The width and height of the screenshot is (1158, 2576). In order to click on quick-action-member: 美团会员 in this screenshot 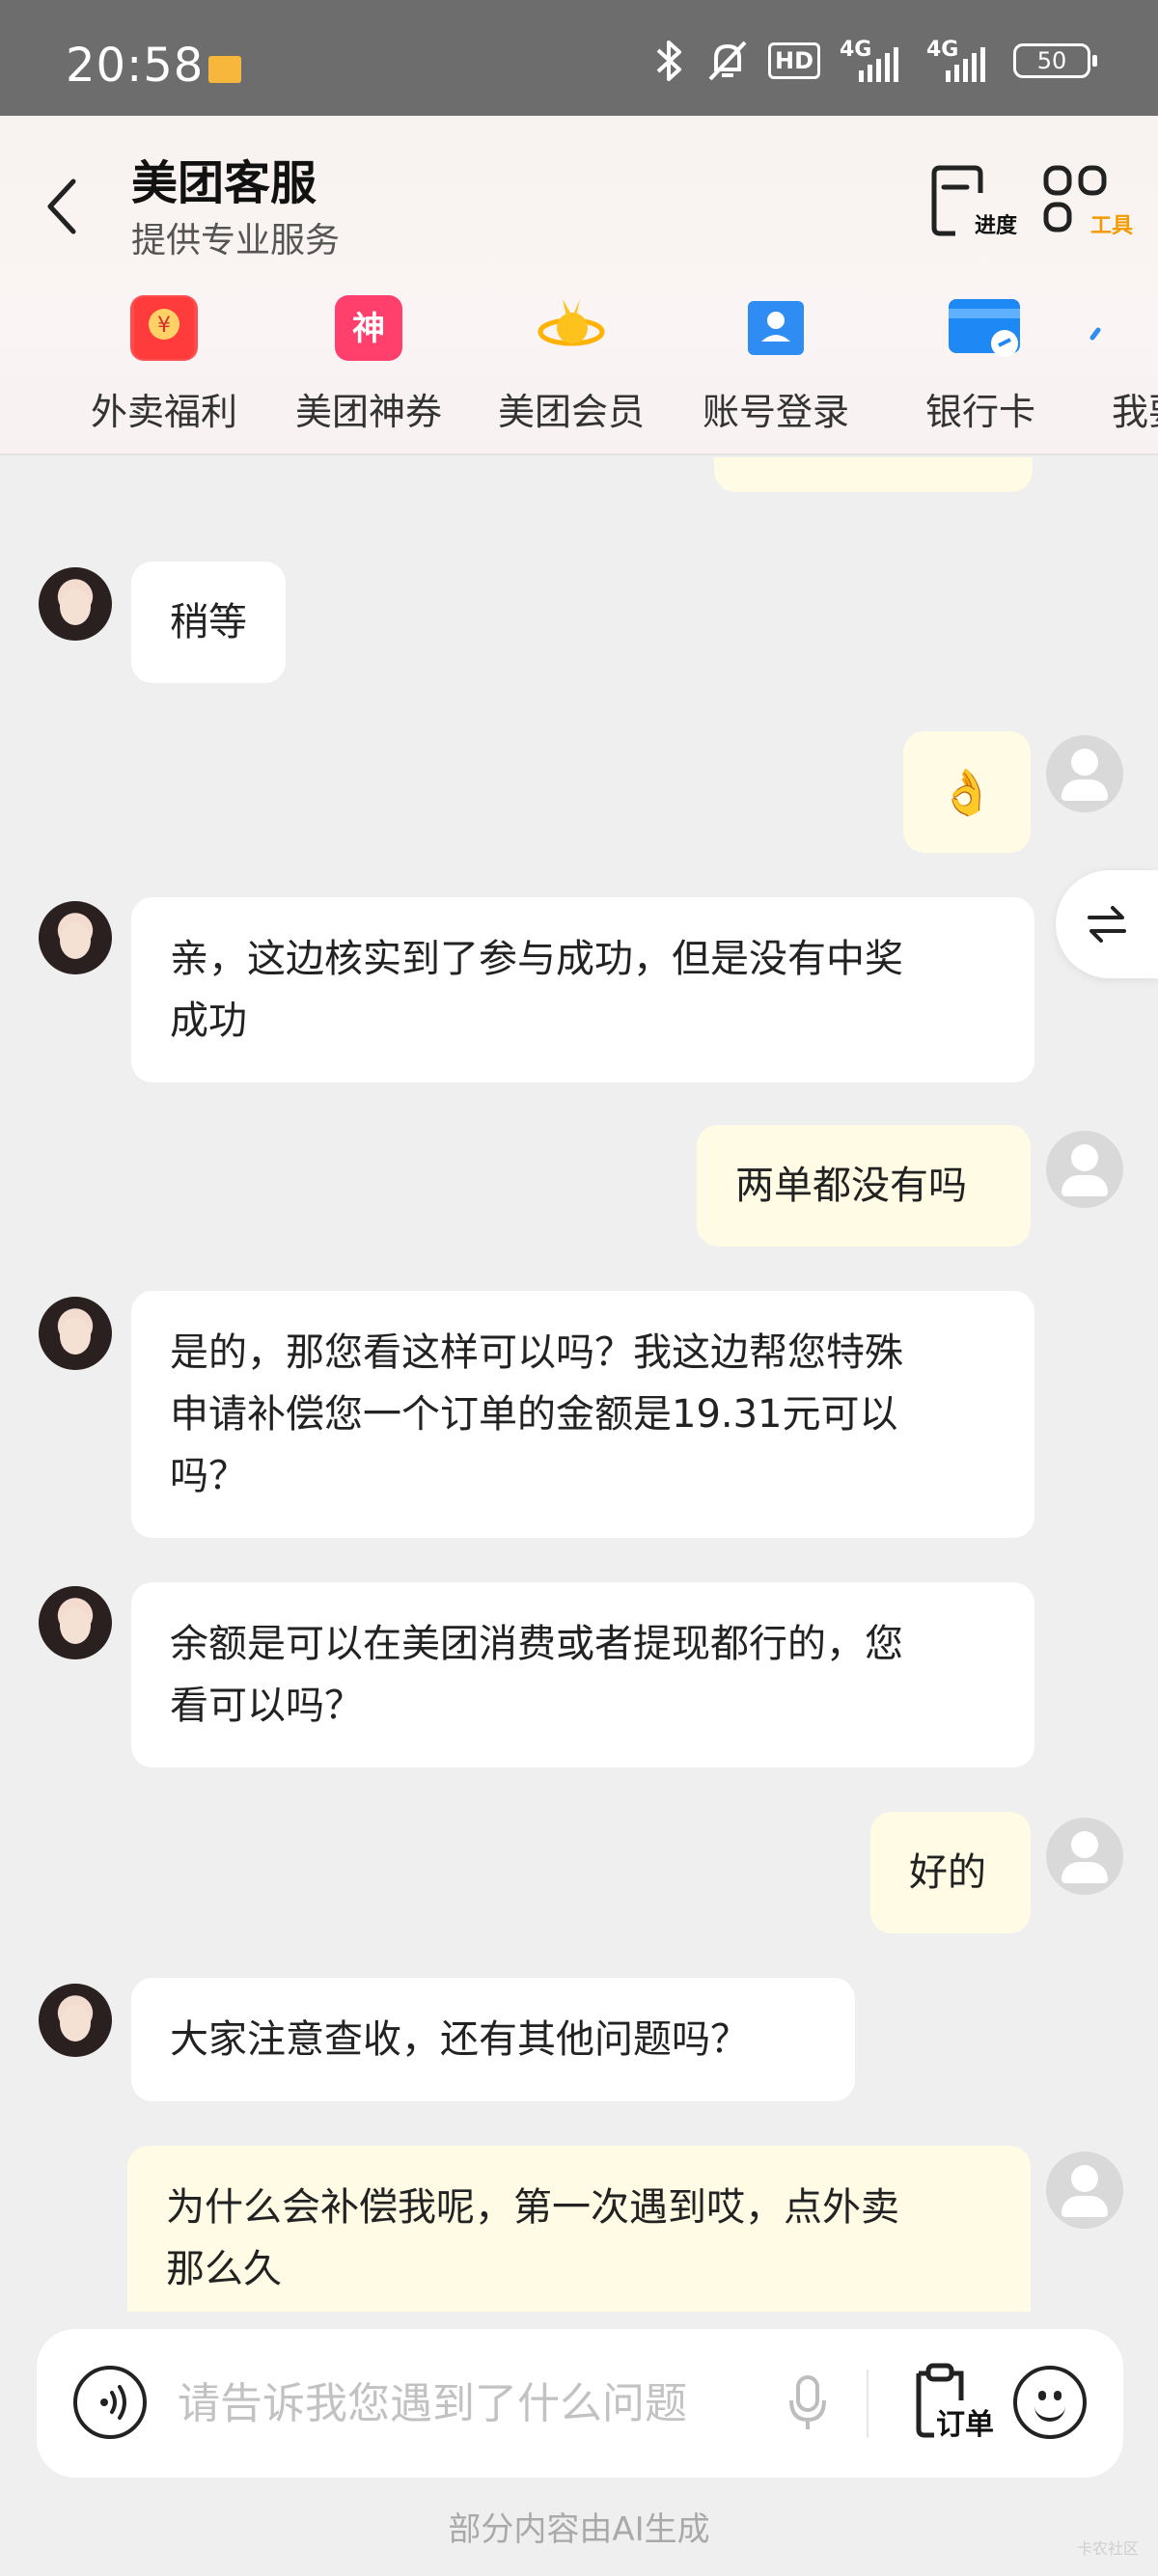, I will do `click(571, 365)`.